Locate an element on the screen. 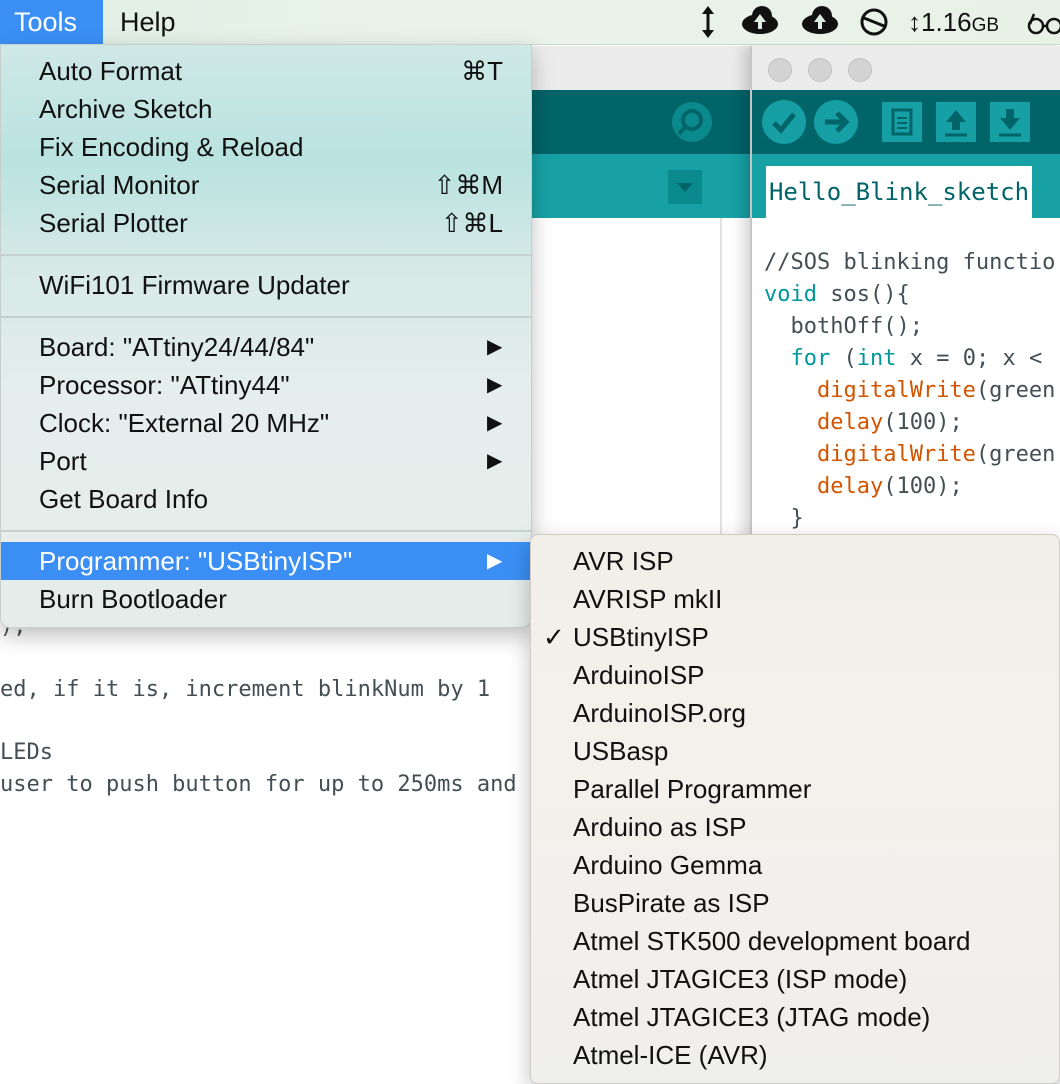 The width and height of the screenshot is (1060, 1084). programmer-item: Arduino as ISP is located at coordinates (795, 827).